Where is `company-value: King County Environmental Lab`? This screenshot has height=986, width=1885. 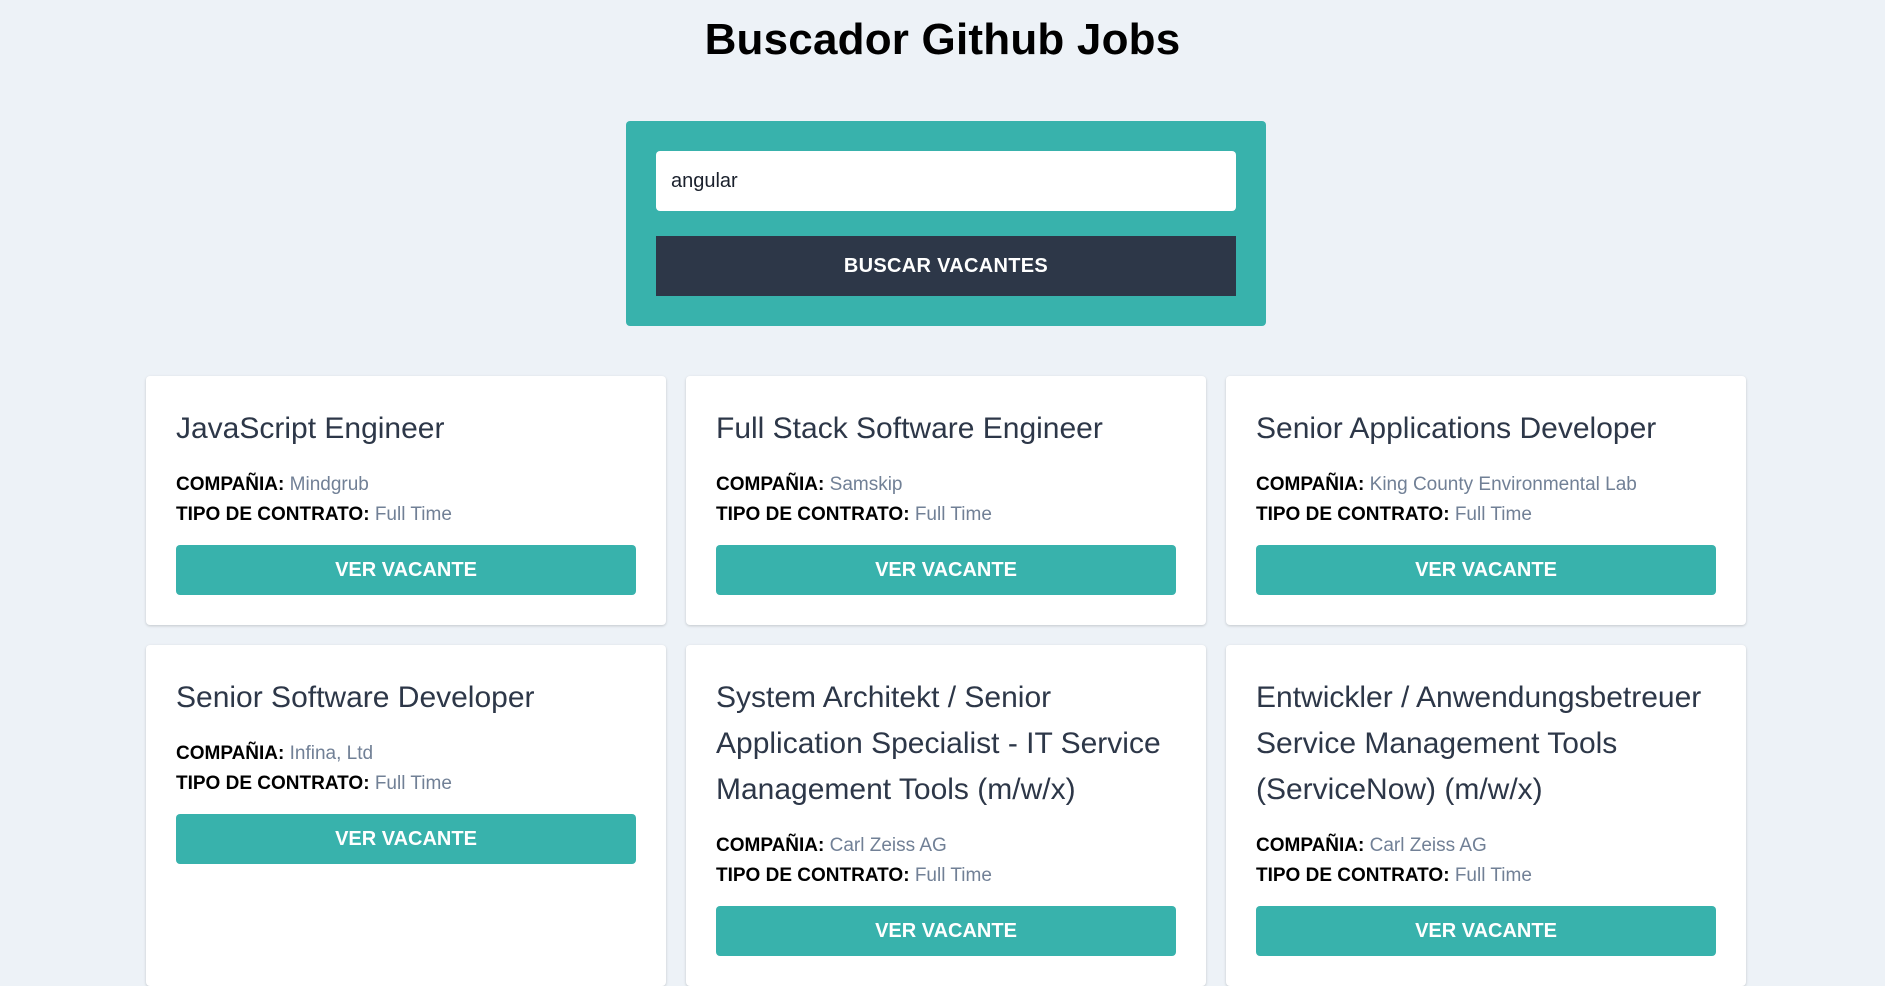
company-value: King County Environmental Lab is located at coordinates (1503, 484).